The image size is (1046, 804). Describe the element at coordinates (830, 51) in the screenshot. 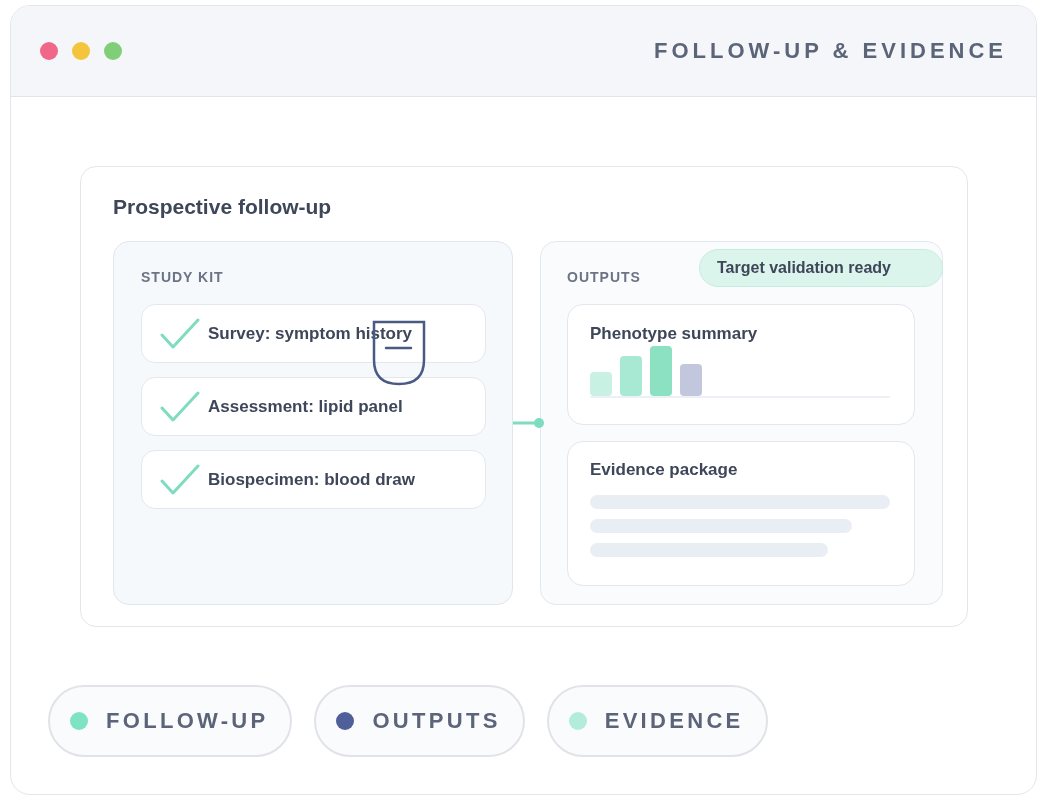

I see `window-title: FOLLOW-UP & EVIDENCE` at that location.